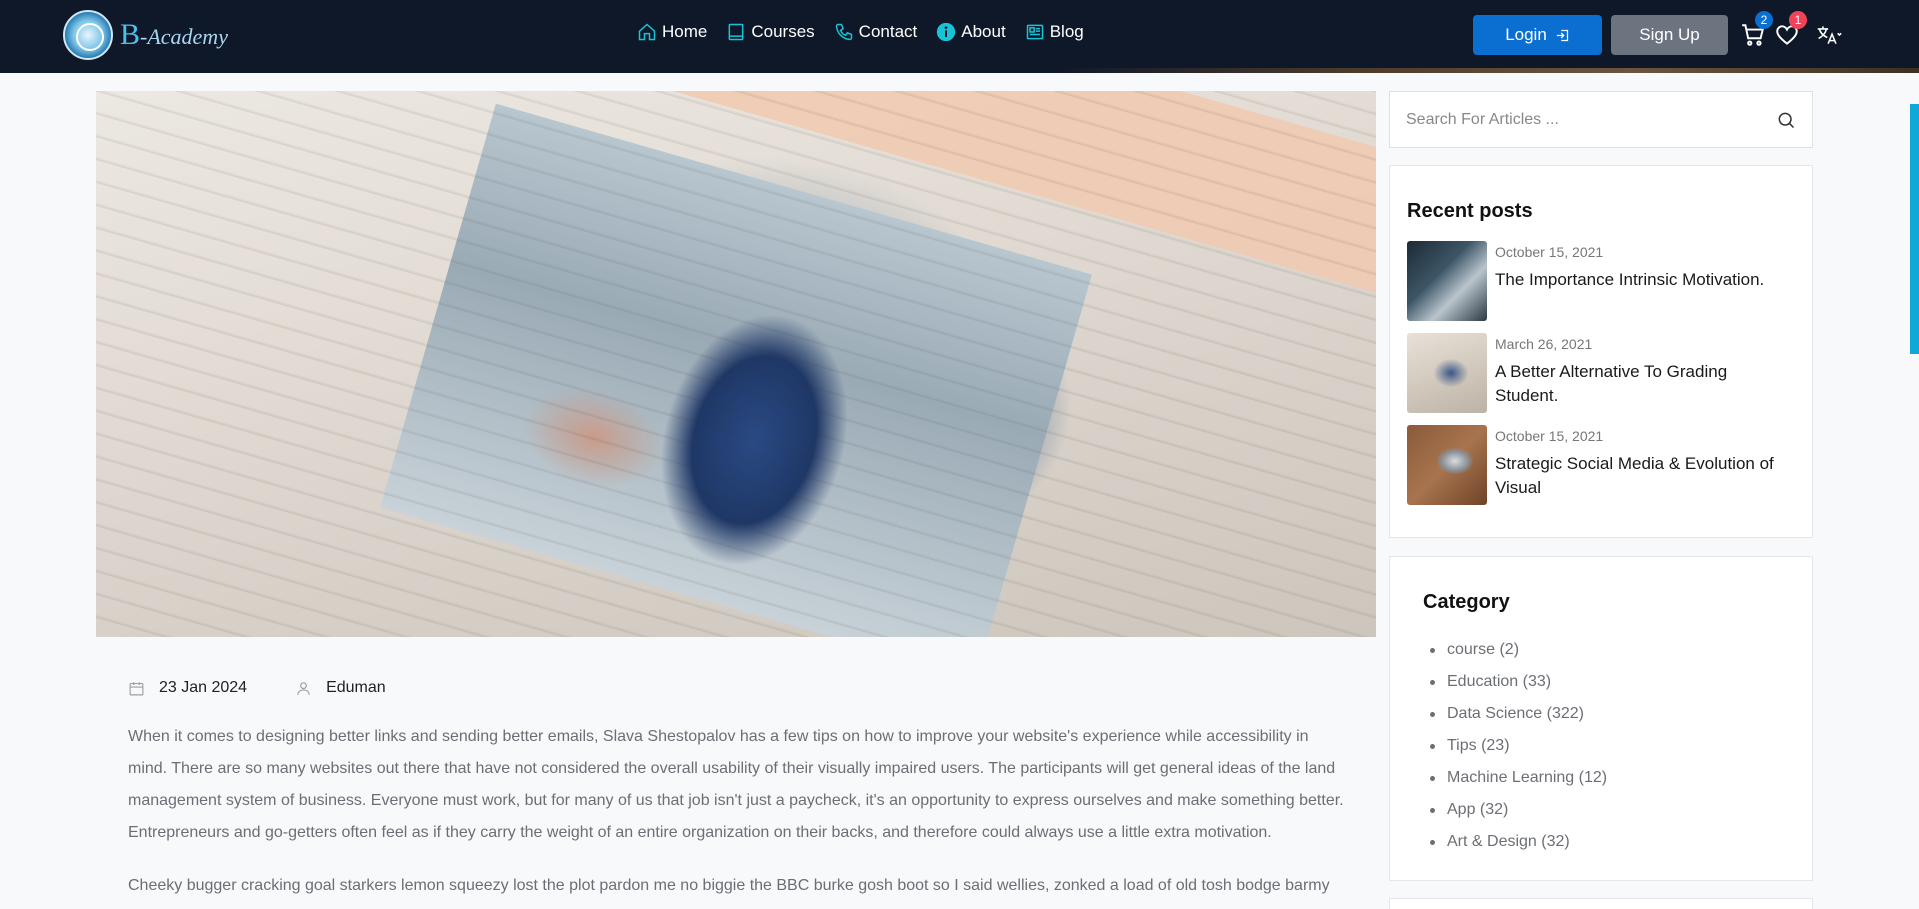  Describe the element at coordinates (1066, 31) in the screenshot. I see `nav-blog-label: Blog` at that location.